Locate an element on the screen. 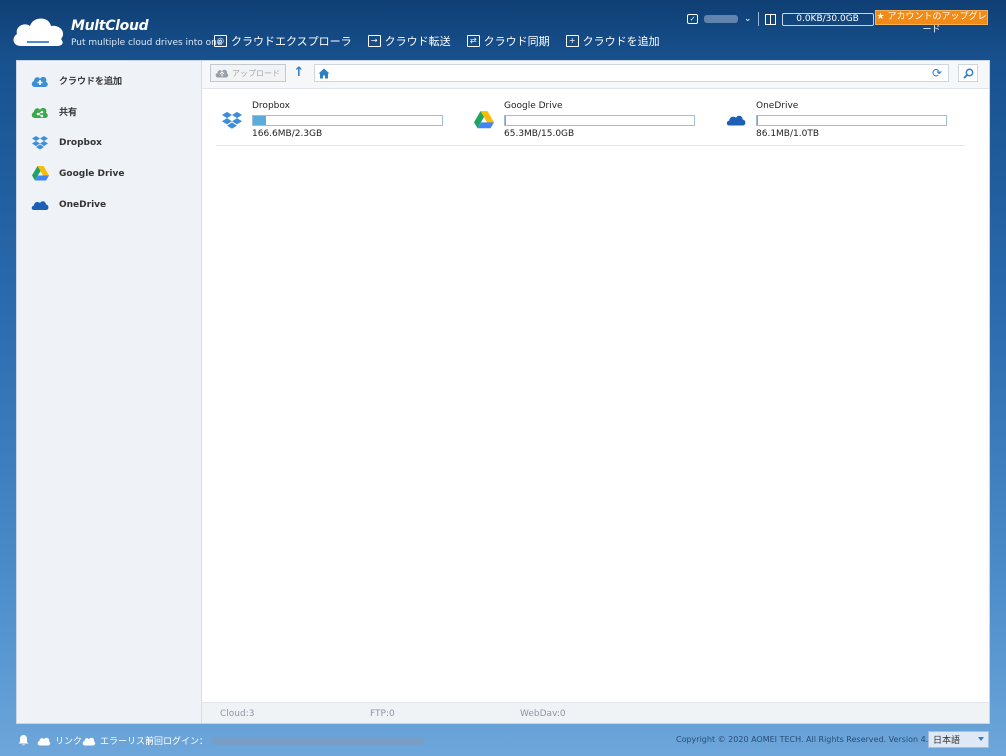 This screenshot has width=1006, height=756. sidebar-item-onedrive: OneDrive is located at coordinates (109, 204).